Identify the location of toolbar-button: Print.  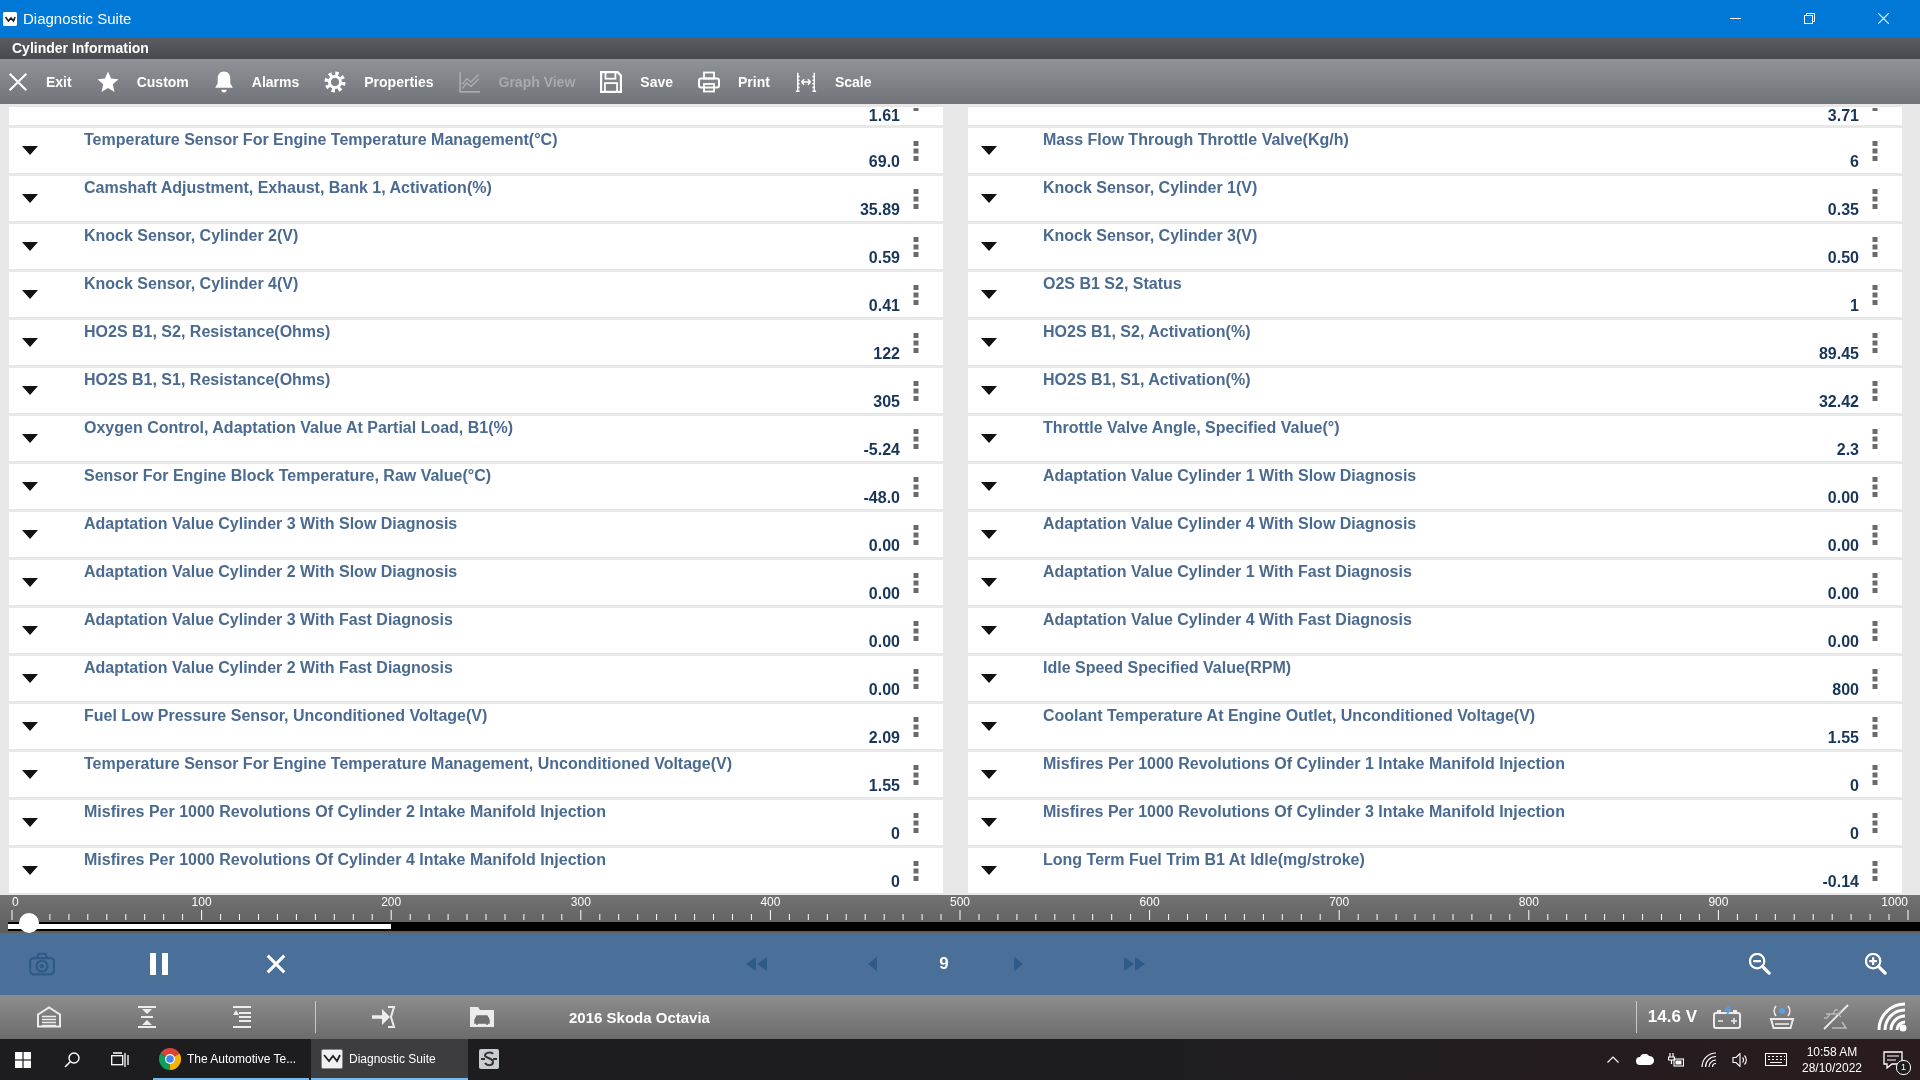
(734, 81).